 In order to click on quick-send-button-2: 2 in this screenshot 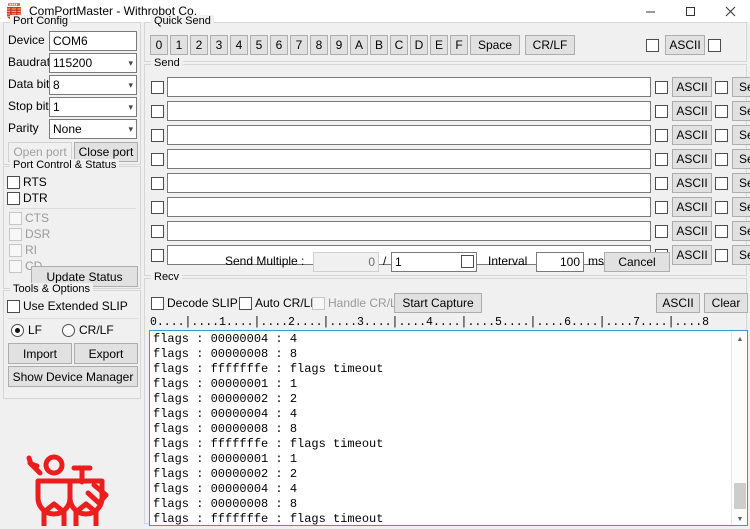, I will do `click(199, 45)`.